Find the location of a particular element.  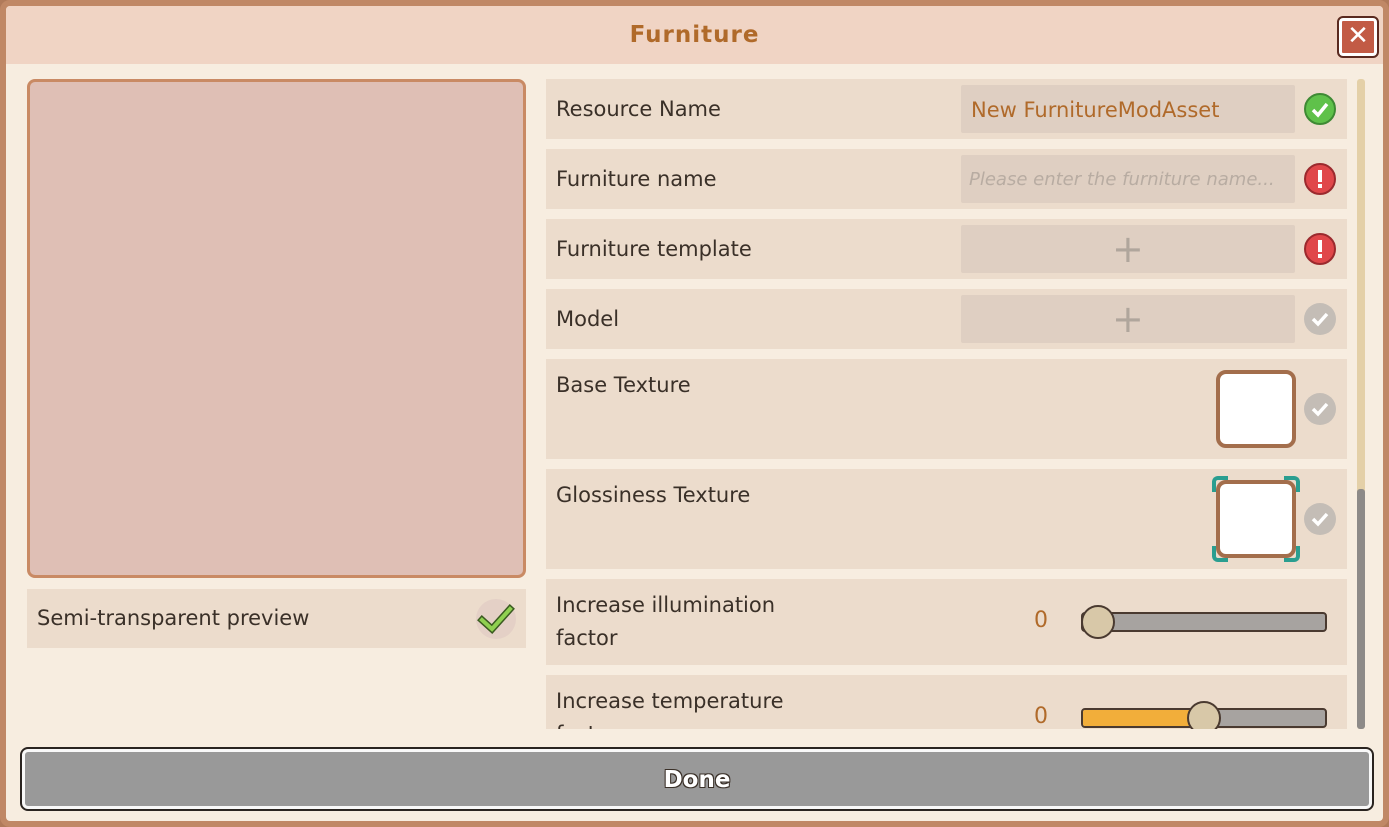

semi-transparent-preview-row: Semi-transparent preview is located at coordinates (276, 618).